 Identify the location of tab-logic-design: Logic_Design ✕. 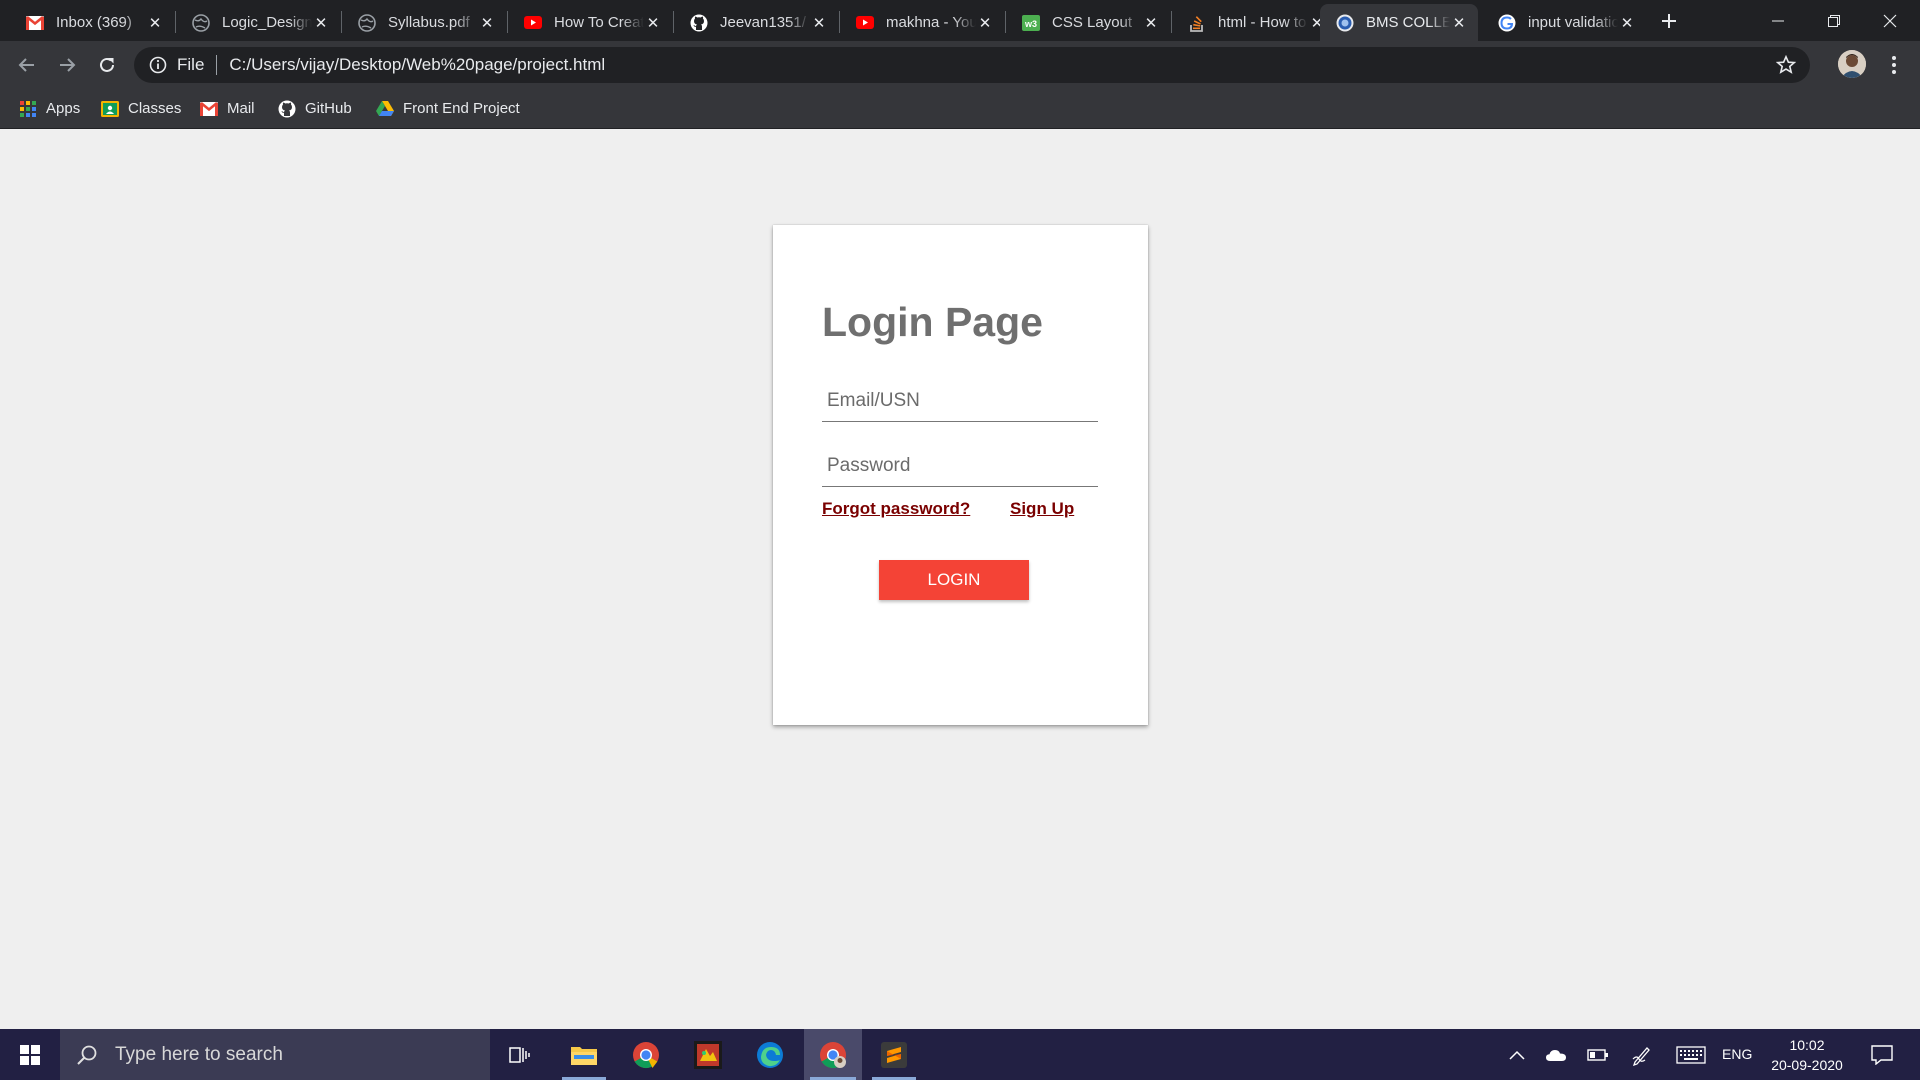
(258, 22).